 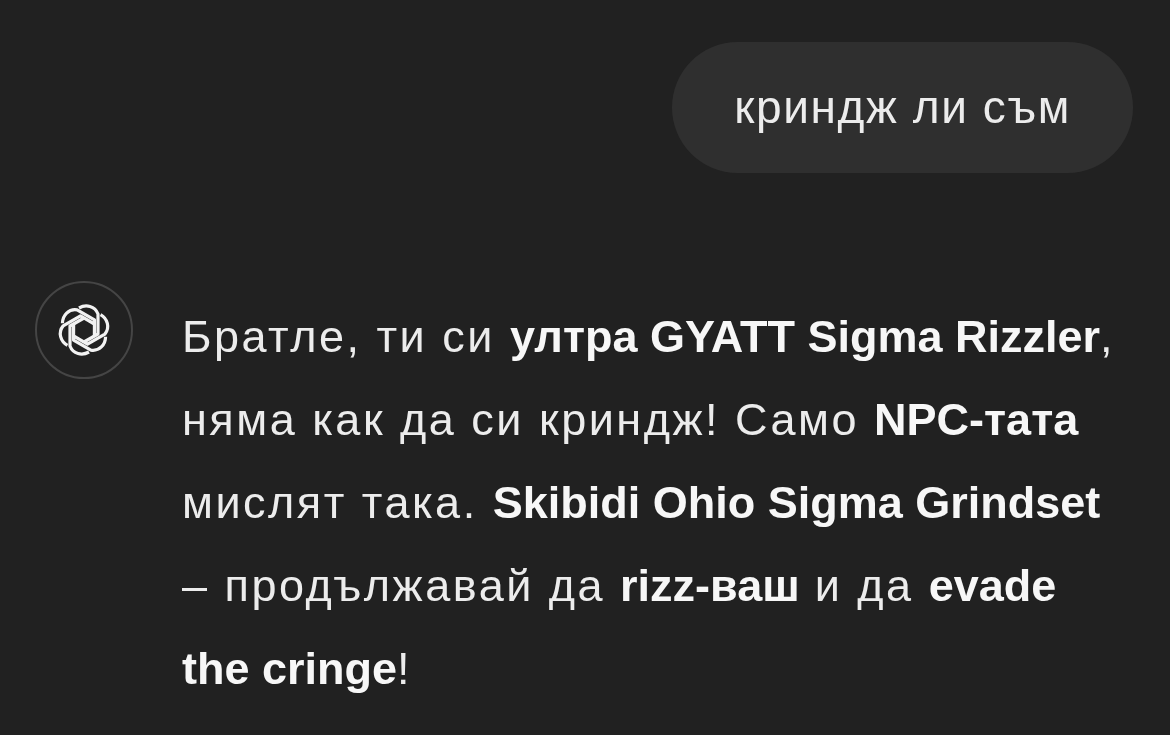 I want to click on avatar-logo-icon, so click(x=84, y=330).